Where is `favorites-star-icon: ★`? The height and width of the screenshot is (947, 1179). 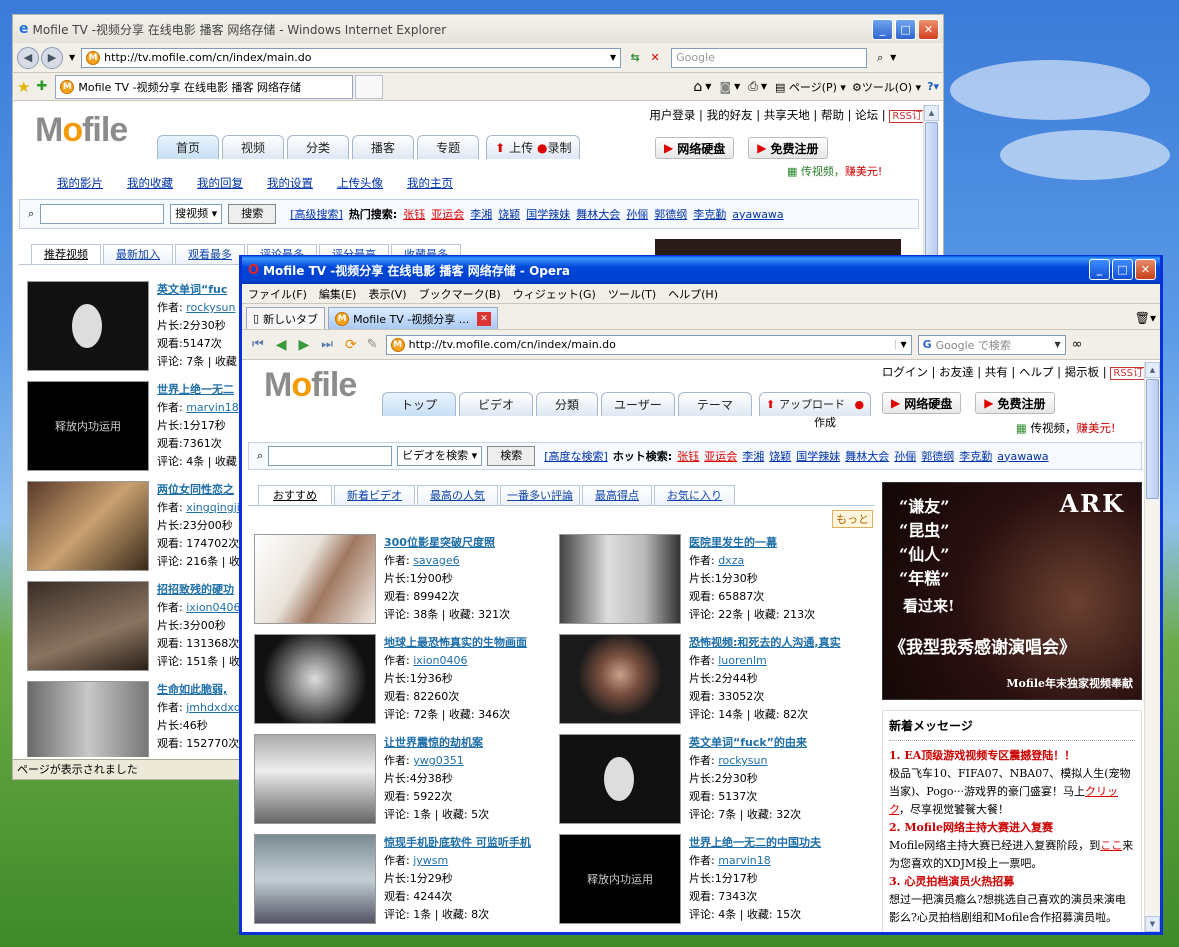
favorites-star-icon: ★ is located at coordinates (23, 87).